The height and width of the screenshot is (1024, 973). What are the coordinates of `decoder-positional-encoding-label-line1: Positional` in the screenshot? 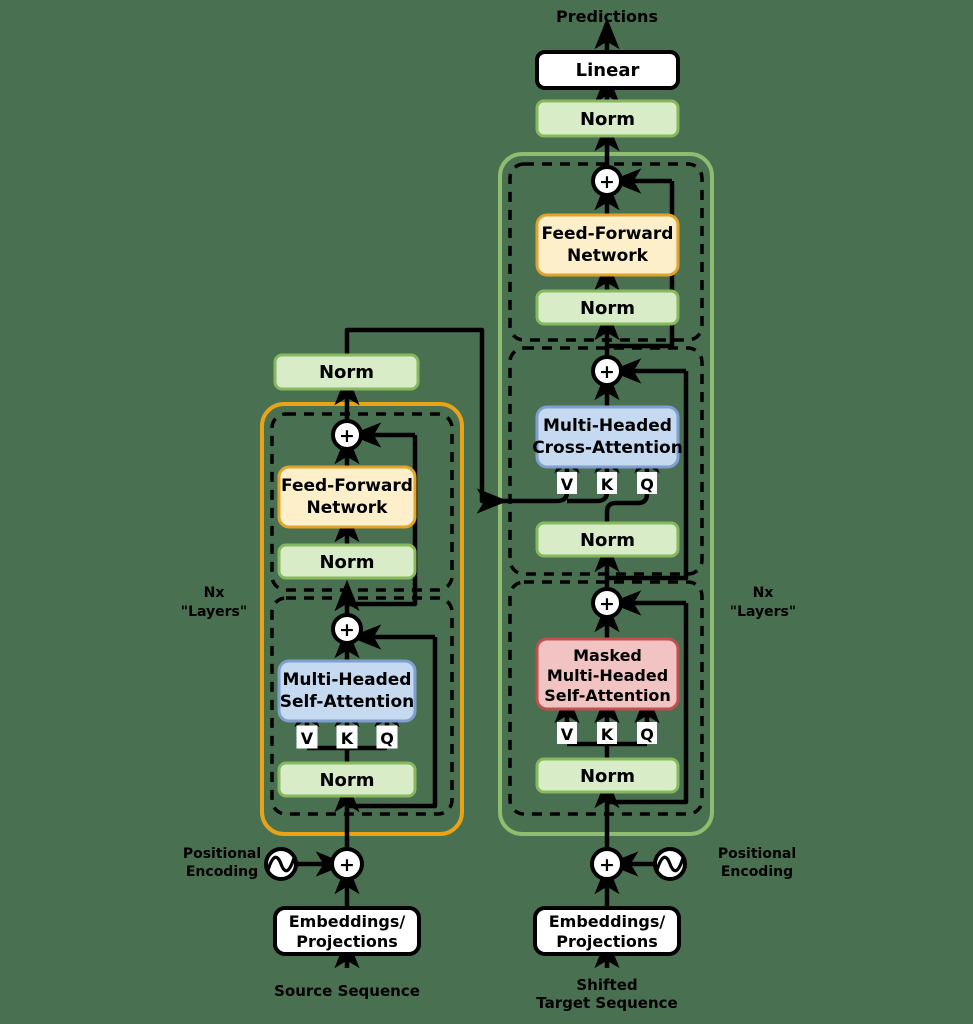 It's located at (757, 854).